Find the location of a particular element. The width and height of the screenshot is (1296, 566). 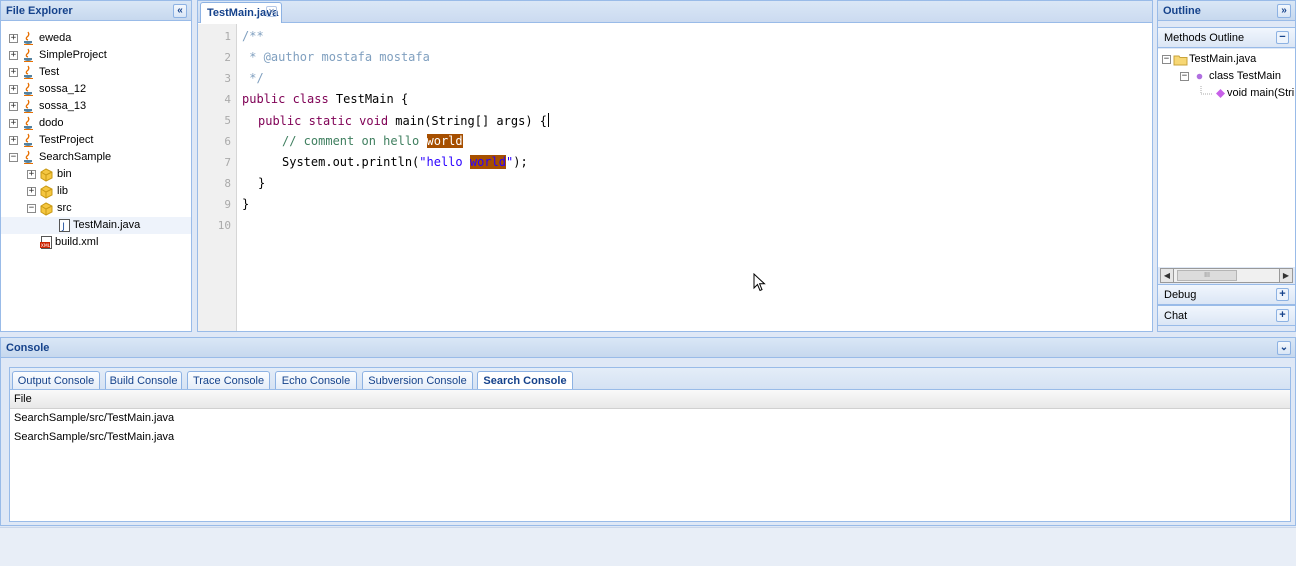

tree-item-label: bin is located at coordinates (64, 174).